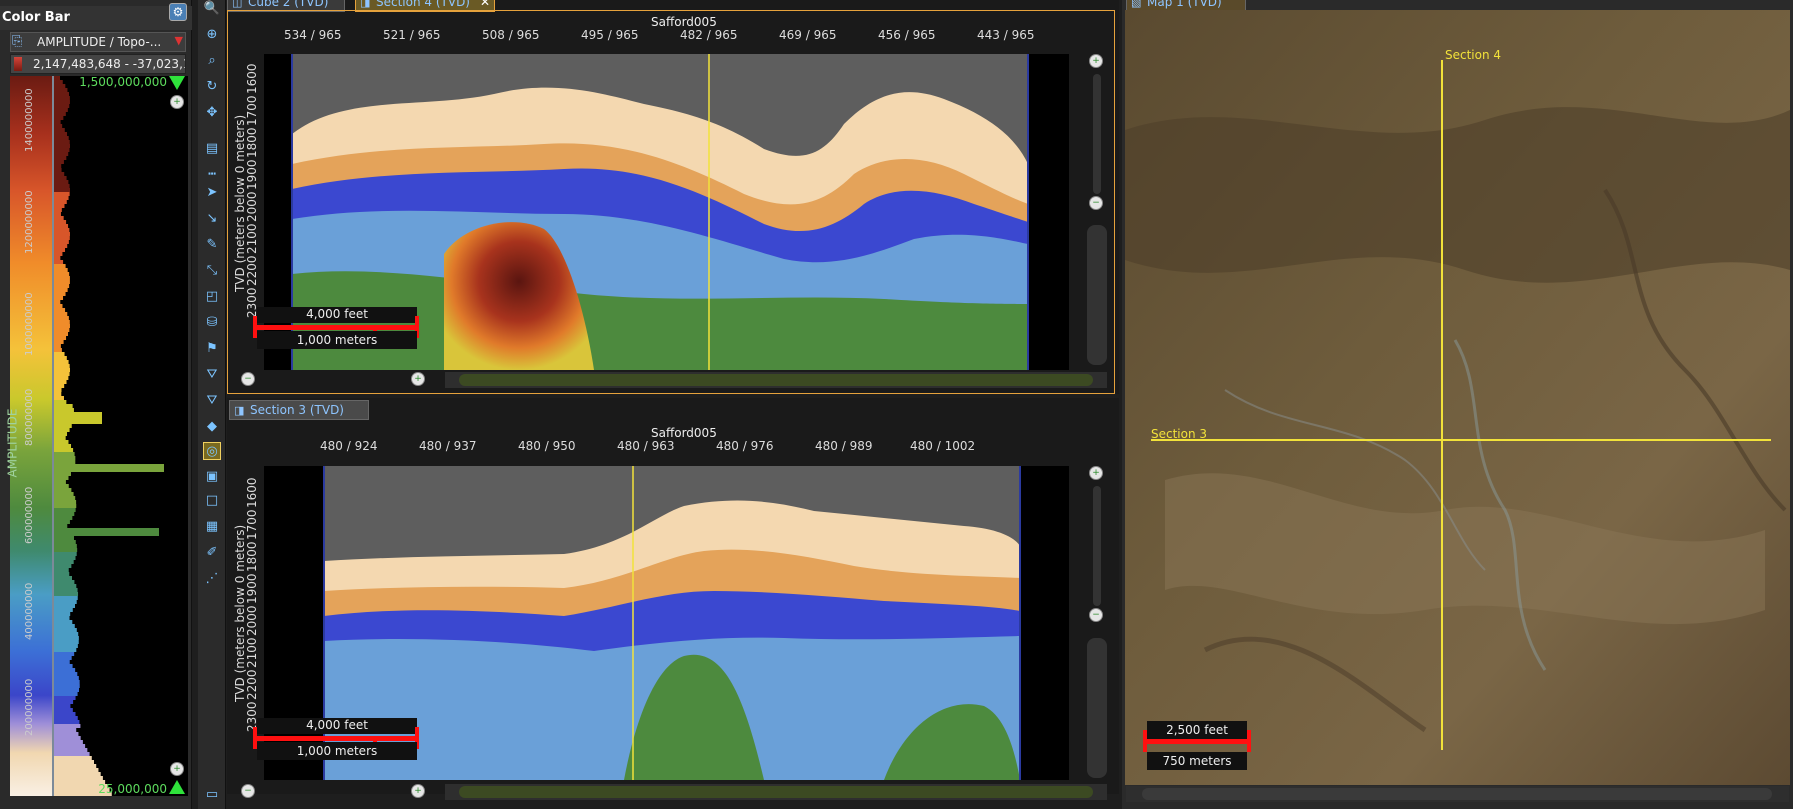 The image size is (1793, 809). What do you see at coordinates (212, 323) in the screenshot?
I see `layers-icon: ⛁` at bounding box center [212, 323].